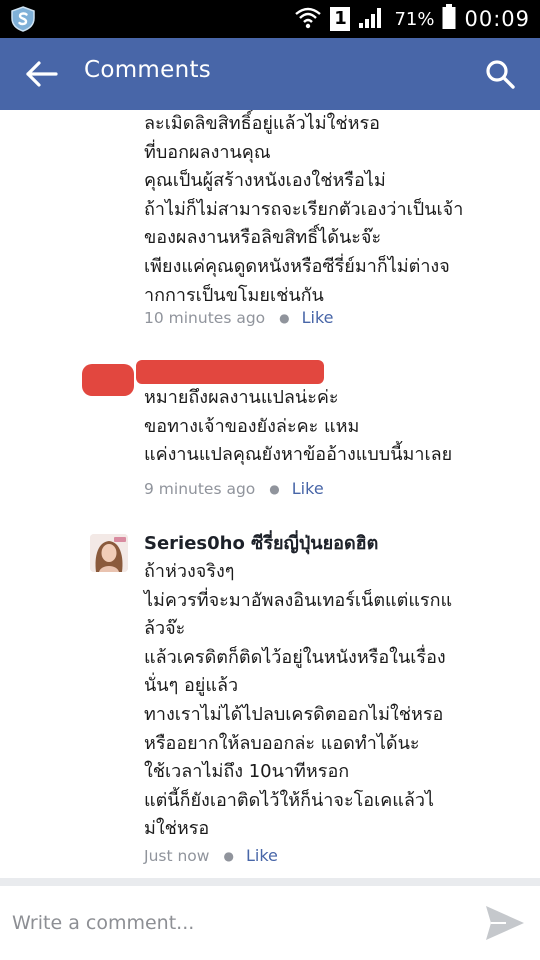  I want to click on comment-author: Series0ho ซีรี่ยญี่ปุ่นยอดฮิต, so click(298, 544).